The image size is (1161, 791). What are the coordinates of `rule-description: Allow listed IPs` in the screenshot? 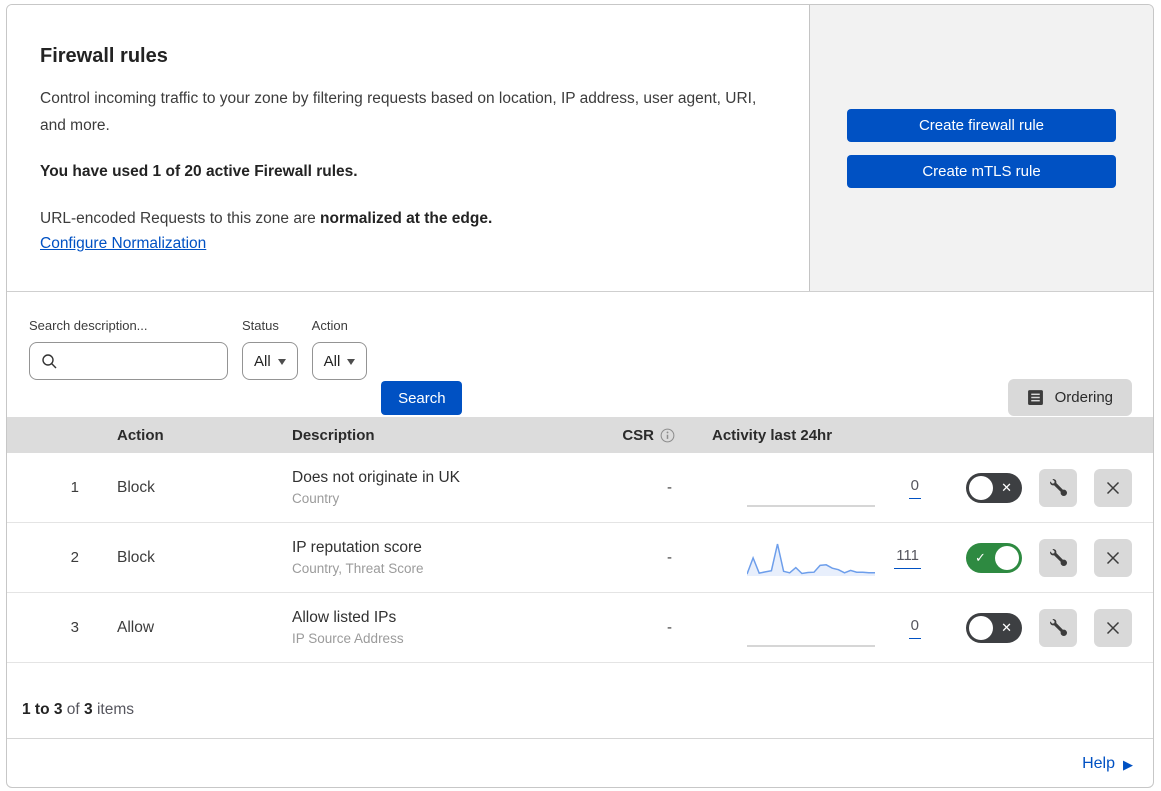 It's located at (344, 617).